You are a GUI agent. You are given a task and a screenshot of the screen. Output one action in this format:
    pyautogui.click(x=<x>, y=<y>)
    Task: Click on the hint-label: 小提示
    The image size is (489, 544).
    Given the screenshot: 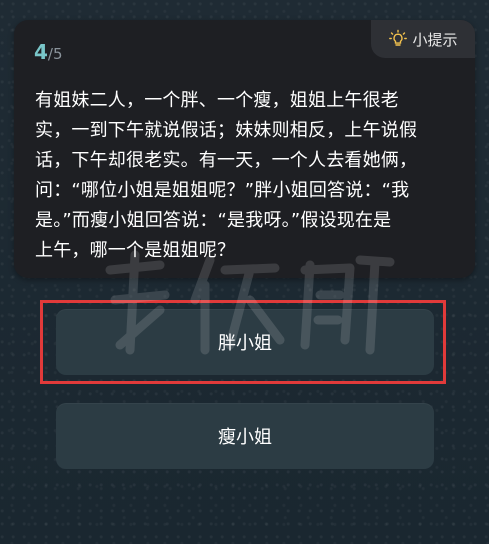 What is the action you would take?
    pyautogui.click(x=435, y=39)
    